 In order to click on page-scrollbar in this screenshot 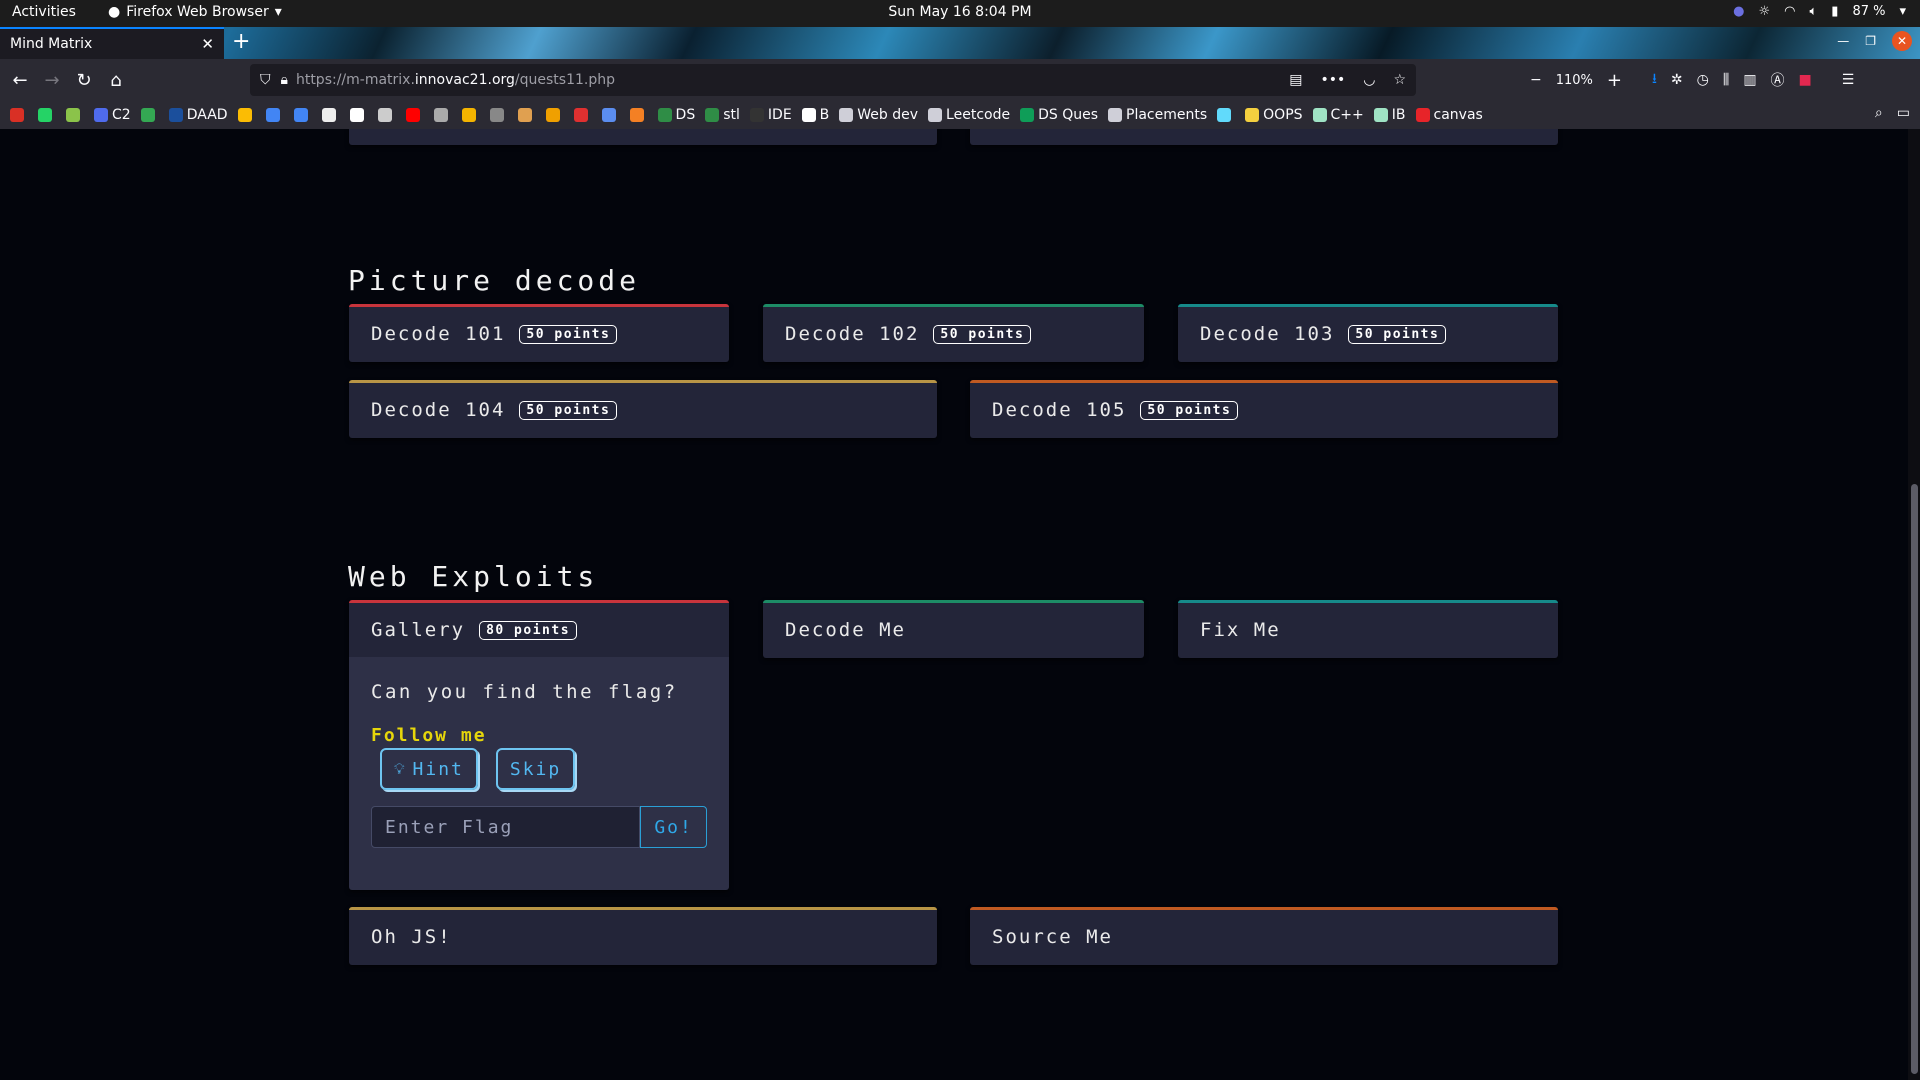, I will do `click(1914, 604)`.